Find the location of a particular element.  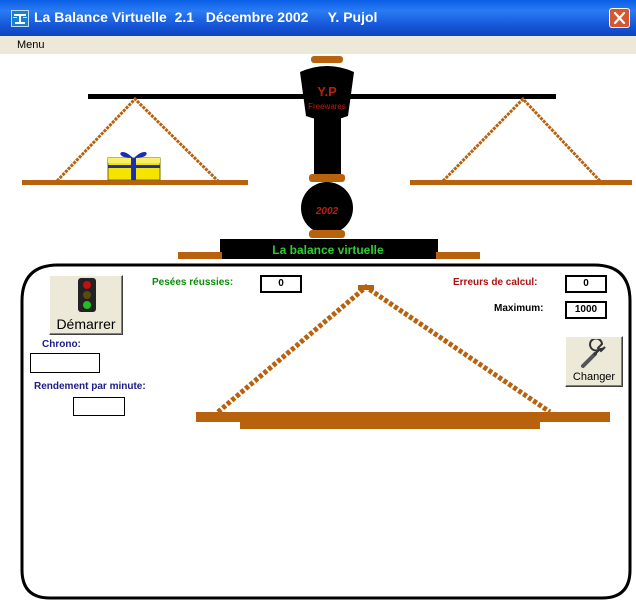

gift-icon is located at coordinates (134, 166).